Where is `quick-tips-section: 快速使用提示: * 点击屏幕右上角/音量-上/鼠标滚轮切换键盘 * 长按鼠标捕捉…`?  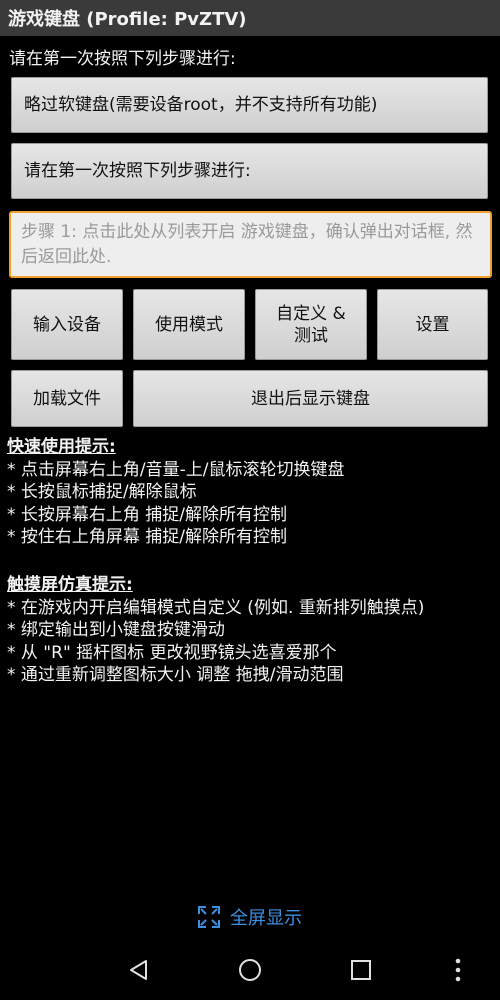
quick-tips-section: 快速使用提示: * 点击屏幕右上角/音量-上/鼠标滚轮切换键盘 * 长按鼠标捕捉… is located at coordinates (176, 492).